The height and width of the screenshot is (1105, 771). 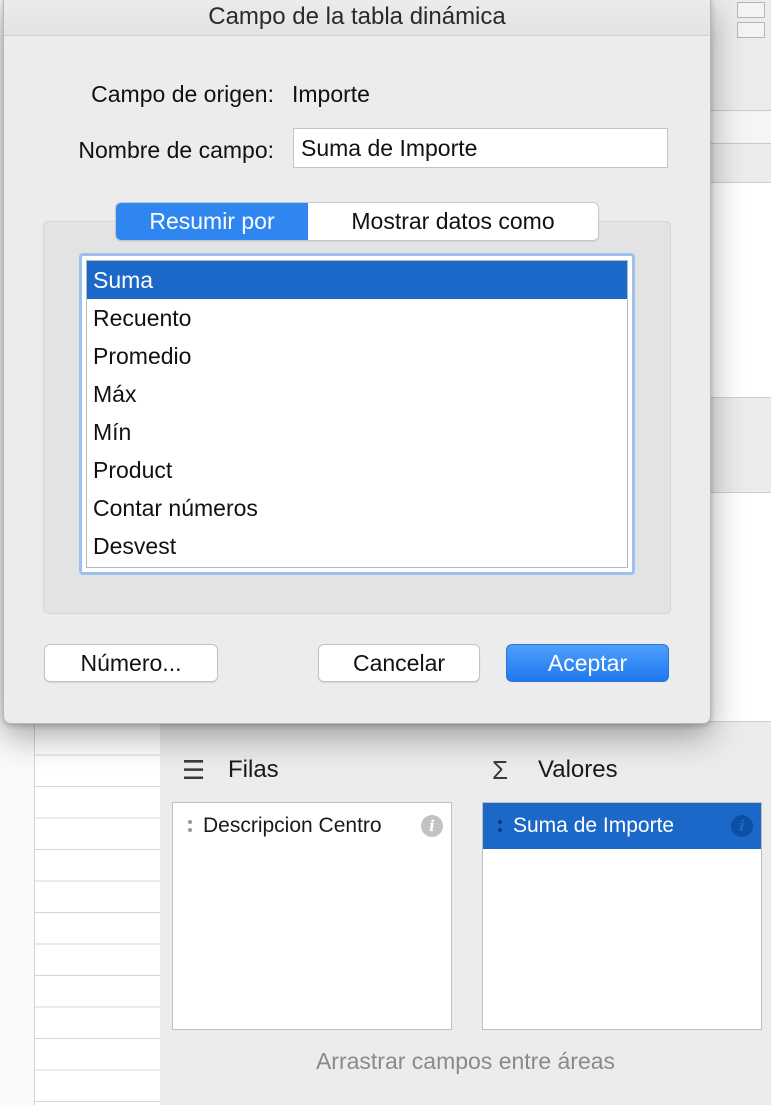 I want to click on function-item-desvest: Desvest, so click(x=357, y=546).